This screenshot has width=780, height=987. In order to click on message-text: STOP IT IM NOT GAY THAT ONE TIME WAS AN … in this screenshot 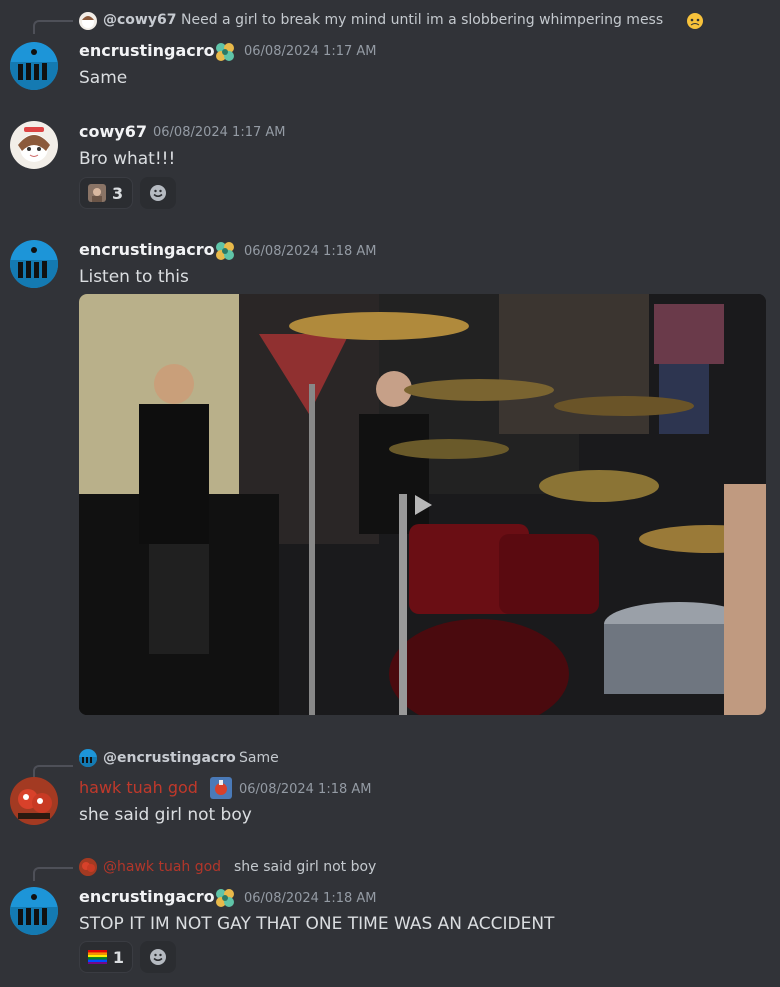, I will do `click(317, 924)`.